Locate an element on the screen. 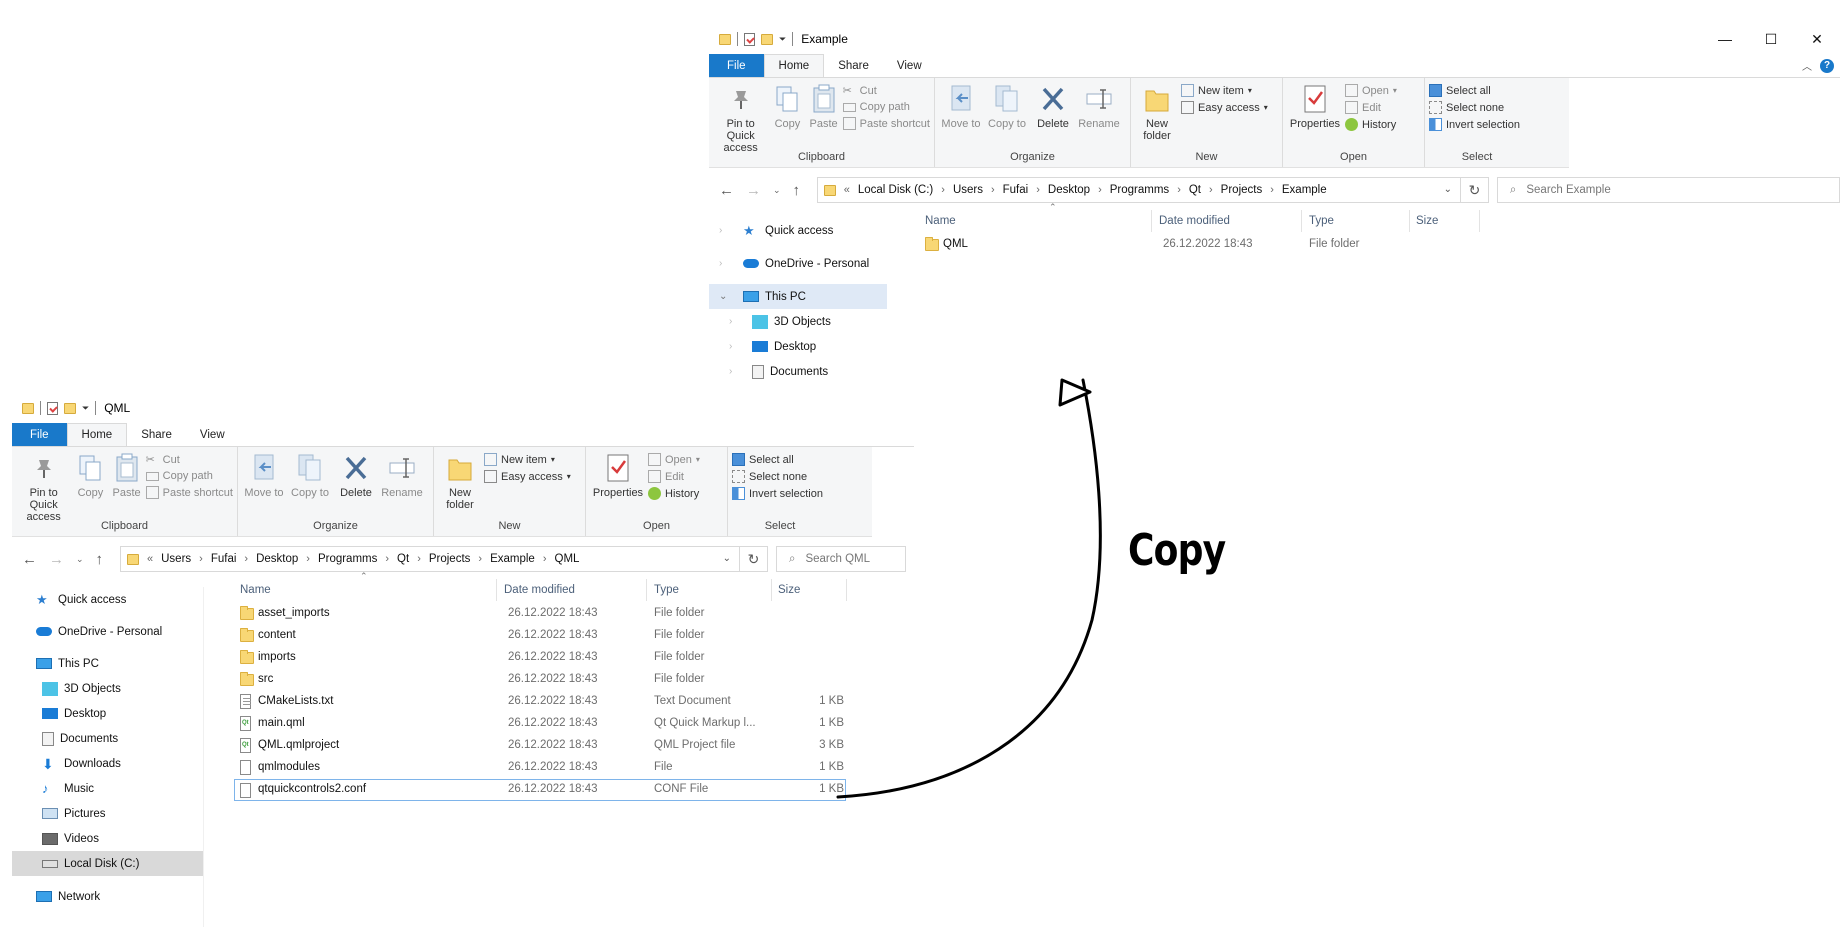 The height and width of the screenshot is (927, 1840). help-icon: ? is located at coordinates (1827, 65).